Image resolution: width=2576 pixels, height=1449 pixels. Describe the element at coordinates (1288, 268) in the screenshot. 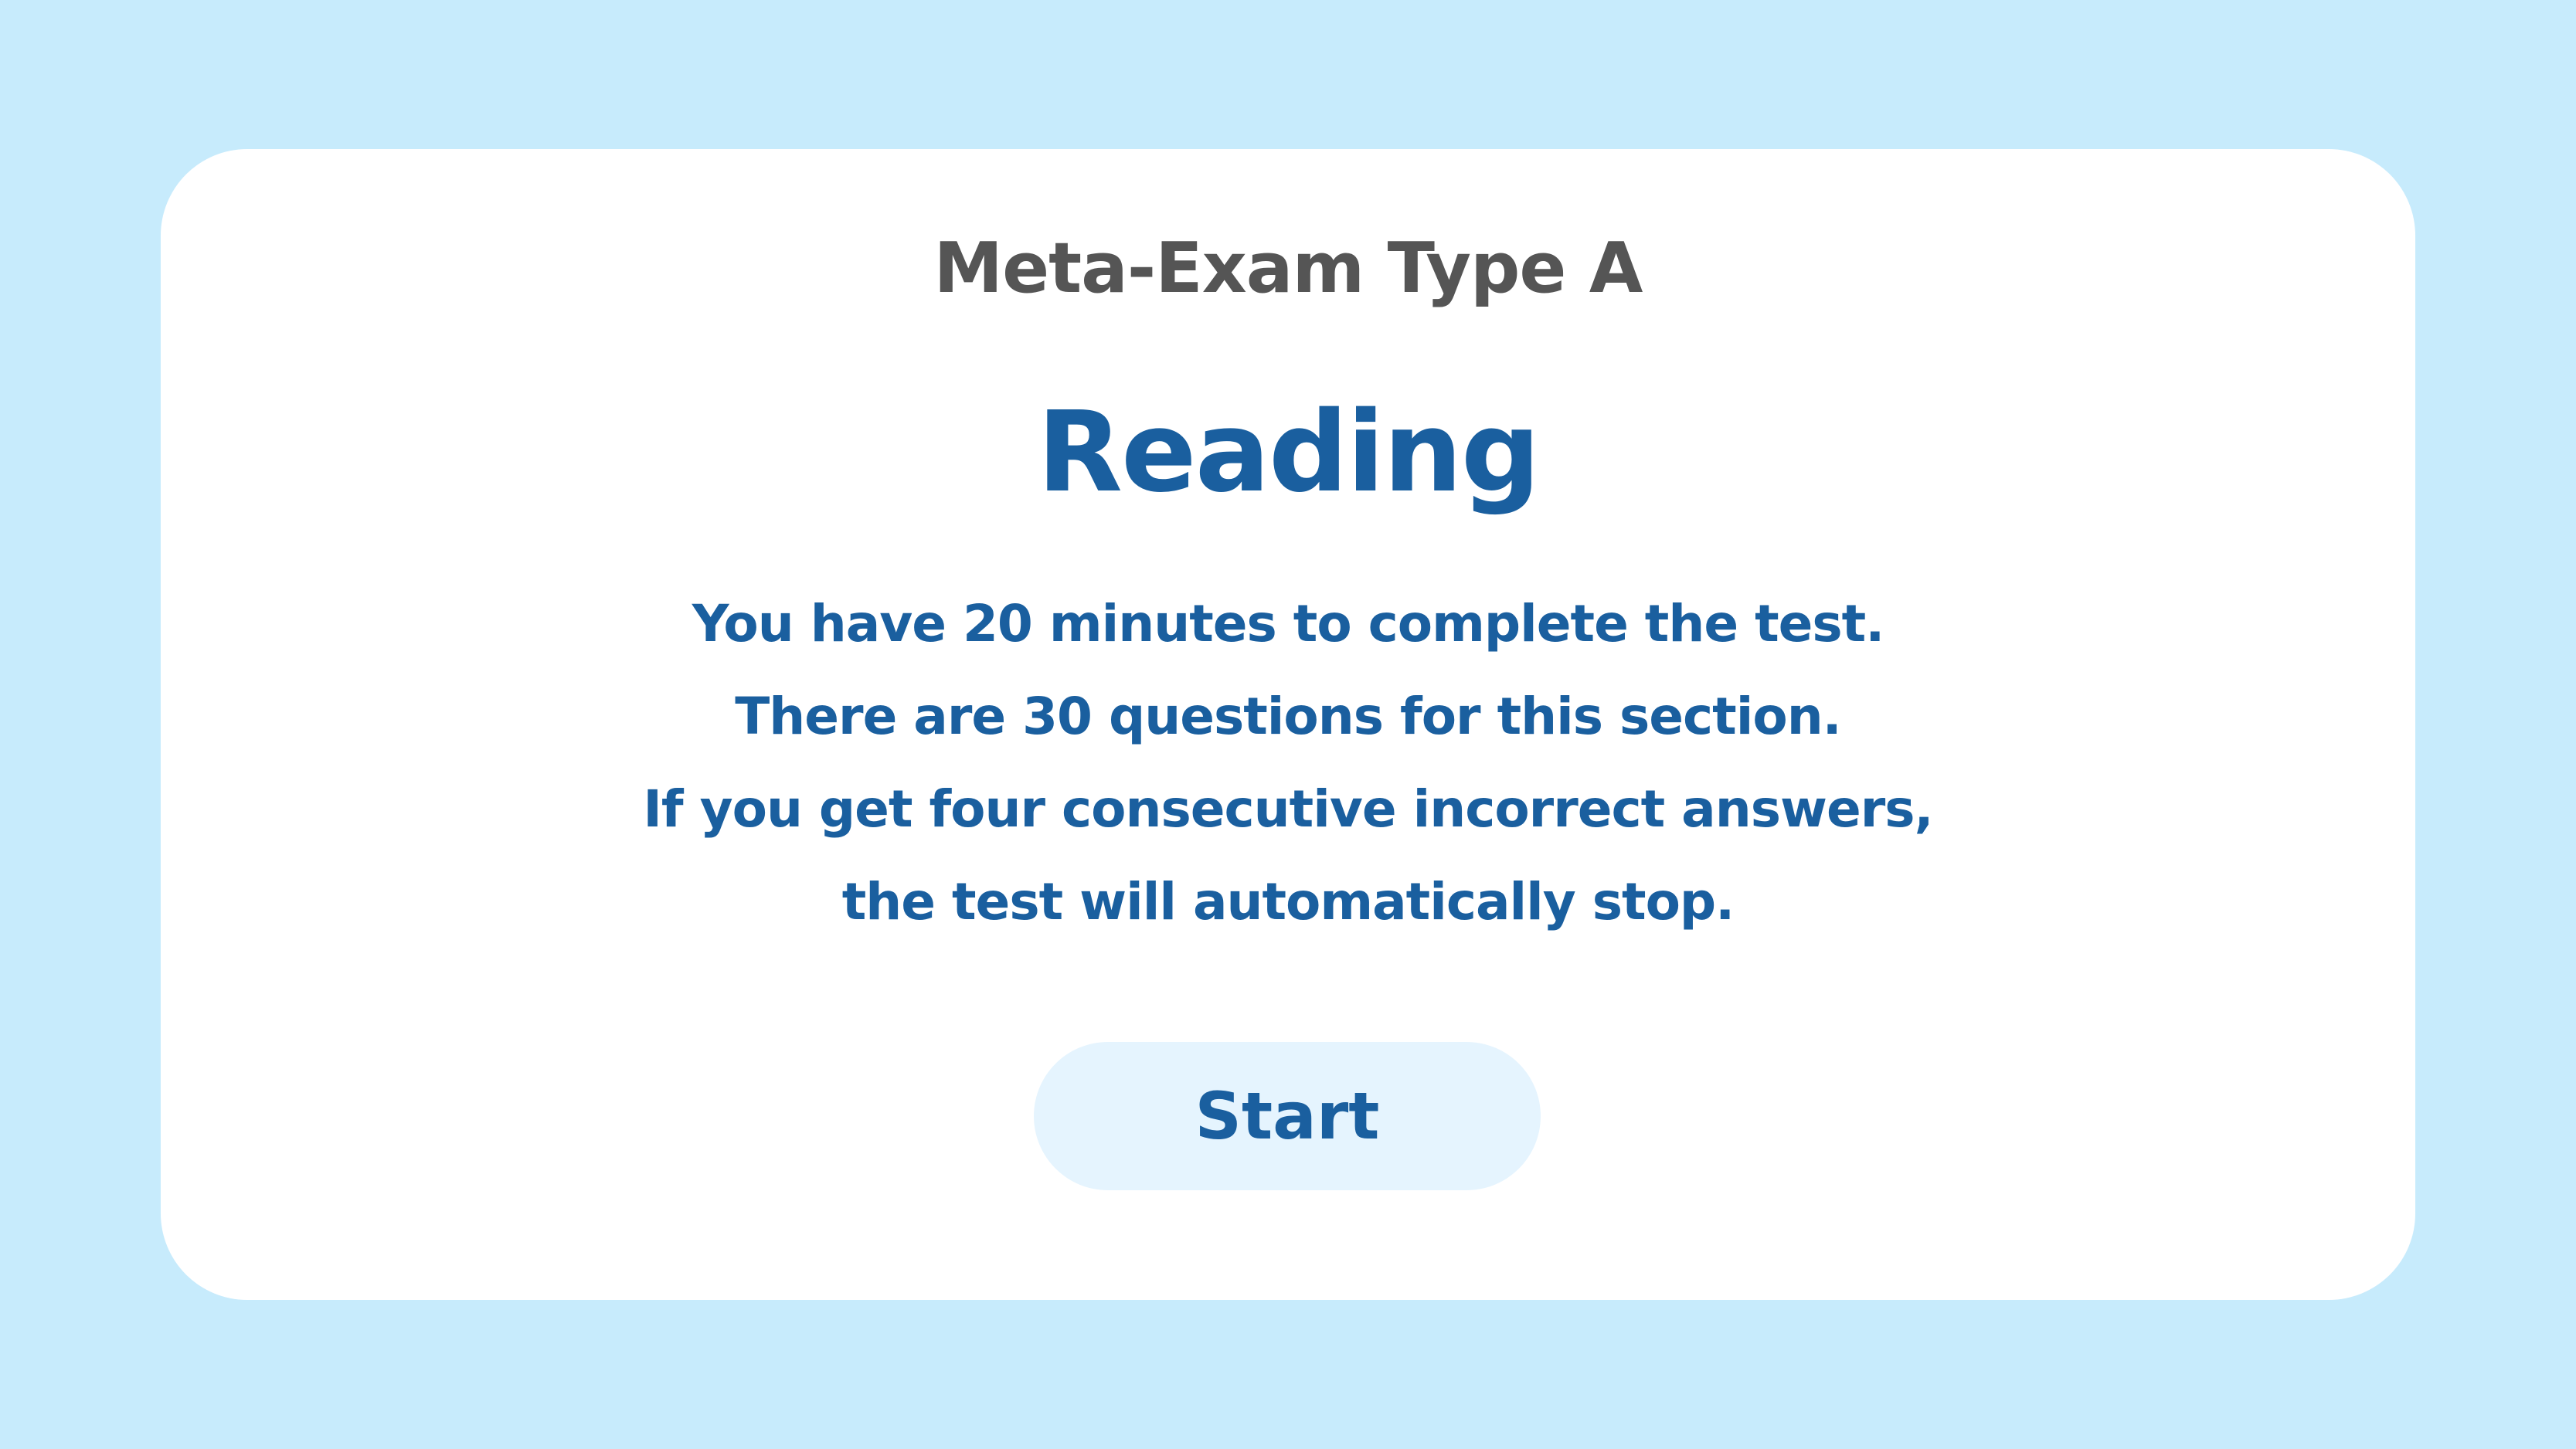

I see `exam-type-label: Meta-Exam Type A` at that location.